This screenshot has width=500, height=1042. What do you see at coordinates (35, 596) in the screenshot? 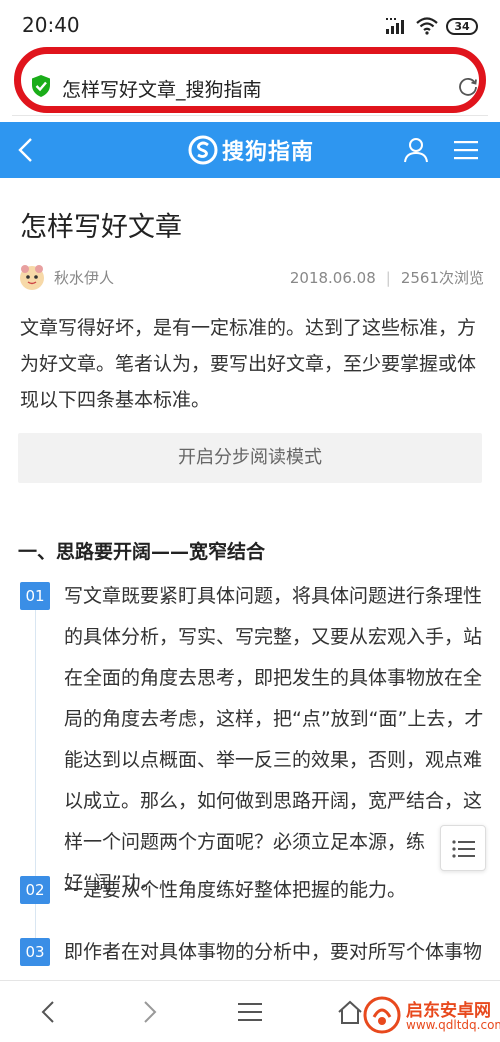
I see `step-number-01: 01` at bounding box center [35, 596].